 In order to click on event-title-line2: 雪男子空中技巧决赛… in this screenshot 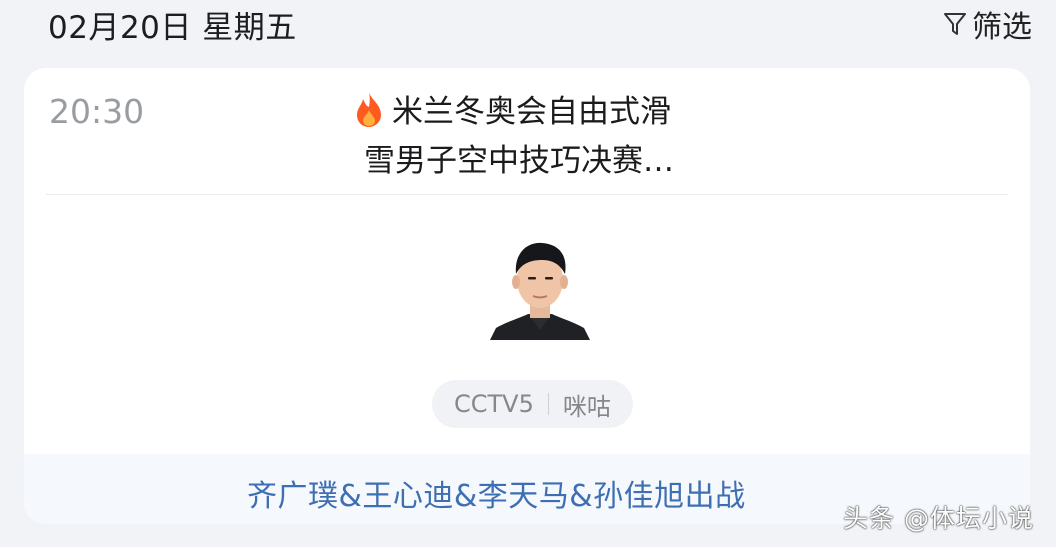, I will do `click(519, 161)`.